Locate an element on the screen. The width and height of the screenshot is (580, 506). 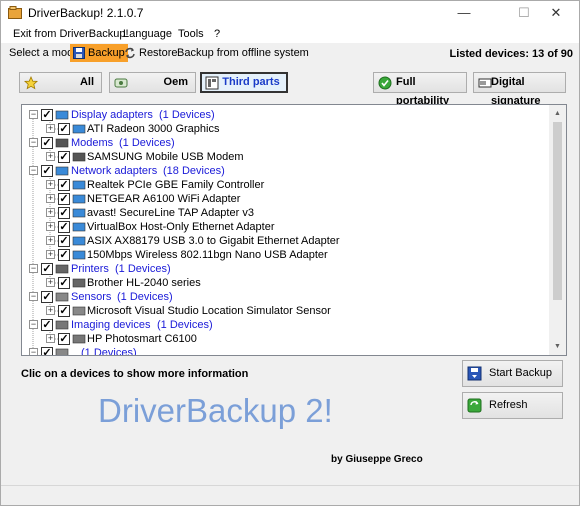
author-credit: by Giuseppe Greco is located at coordinates (377, 459).